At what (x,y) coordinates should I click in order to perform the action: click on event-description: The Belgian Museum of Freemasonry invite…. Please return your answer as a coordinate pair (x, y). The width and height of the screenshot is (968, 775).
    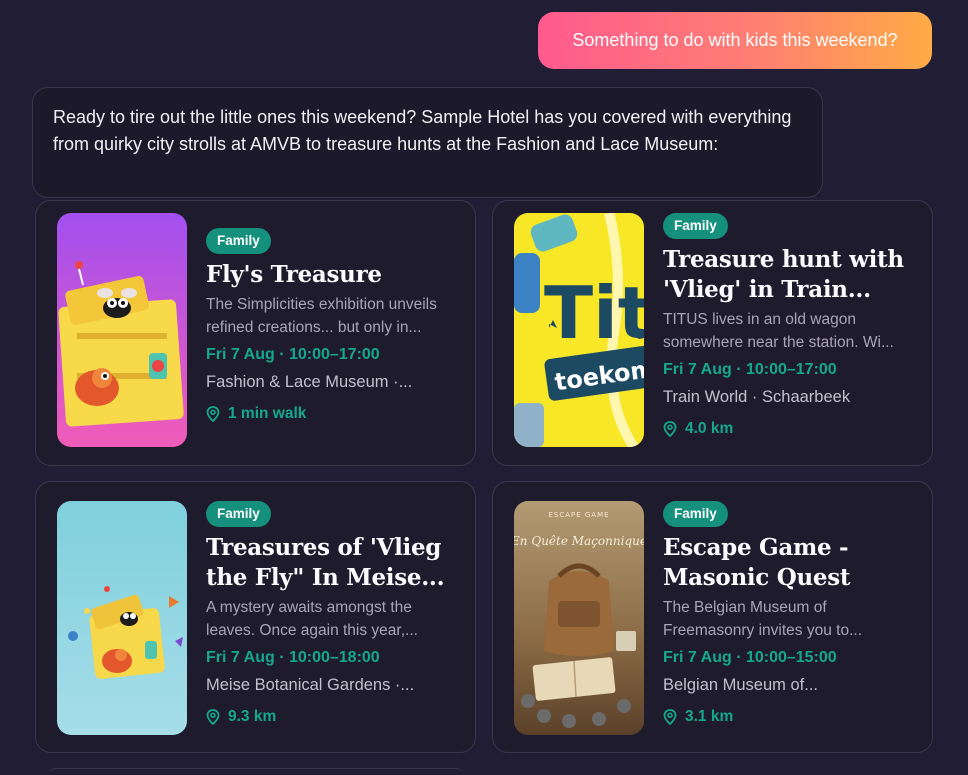
    Looking at the image, I should click on (762, 619).